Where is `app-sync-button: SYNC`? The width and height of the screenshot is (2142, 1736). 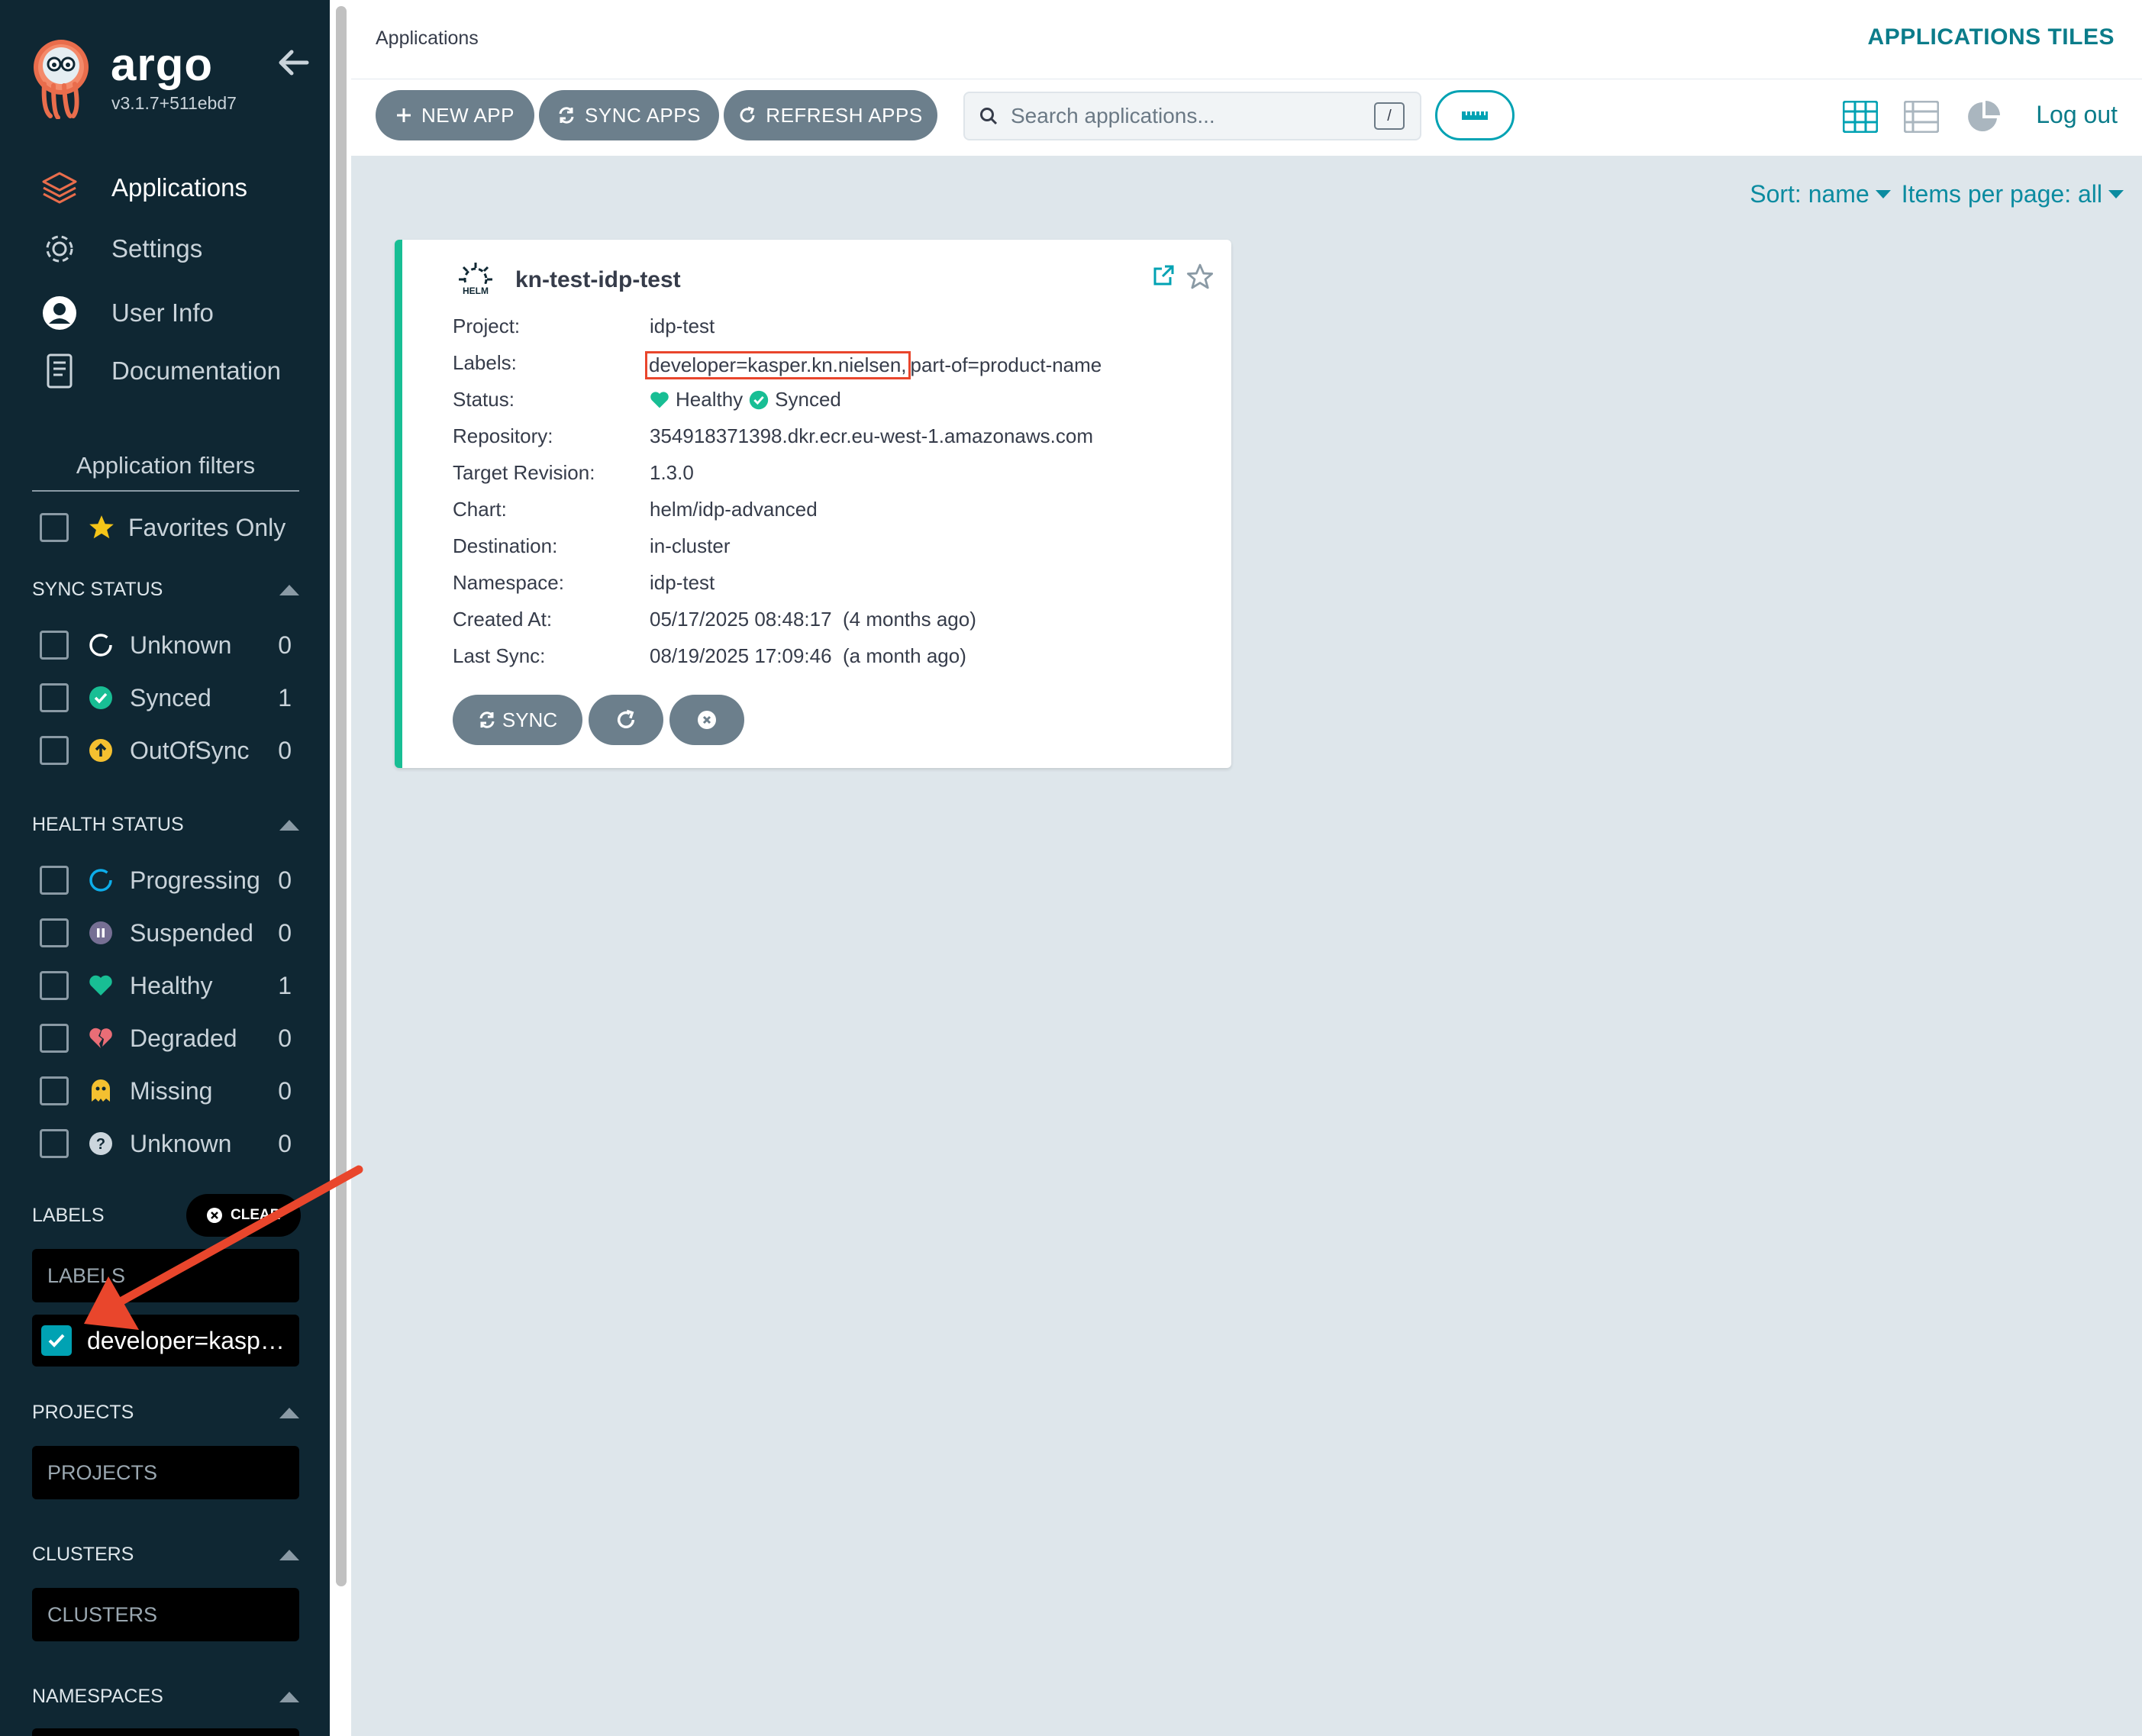
app-sync-button: SYNC is located at coordinates (517, 720).